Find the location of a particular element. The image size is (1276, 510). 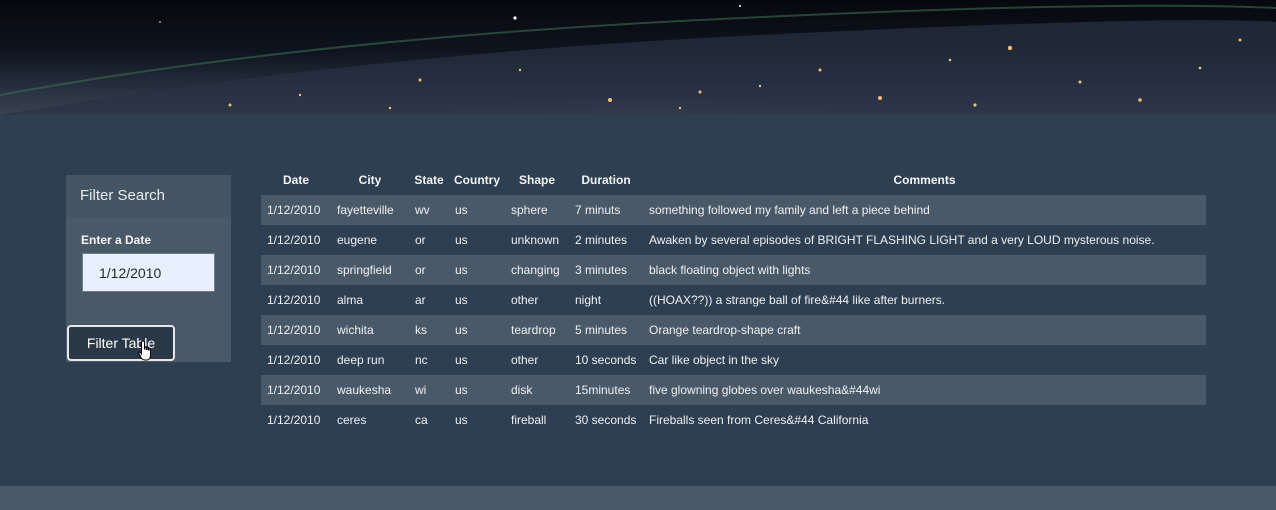

hand-cursor-icon is located at coordinates (144, 350).